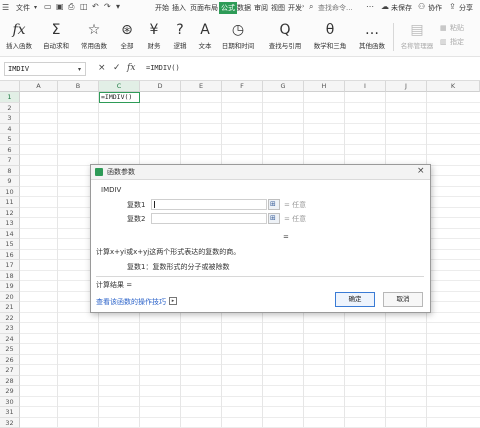  Describe the element at coordinates (10, 118) in the screenshot. I see `row-header-3: 3` at that location.